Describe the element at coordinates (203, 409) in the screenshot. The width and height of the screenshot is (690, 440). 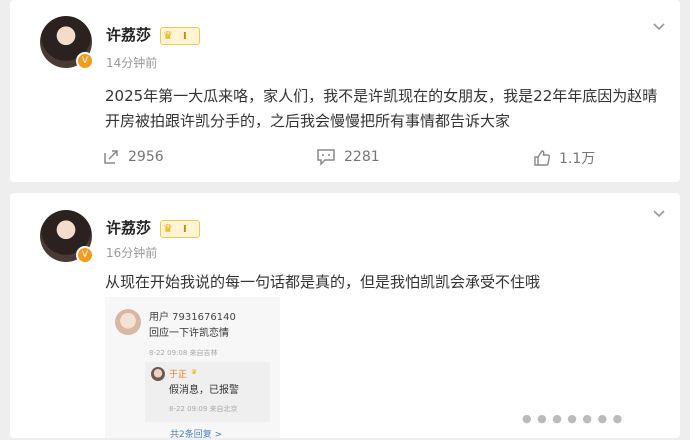
I see `reply-time: 8-22 09:09 来自北京` at that location.